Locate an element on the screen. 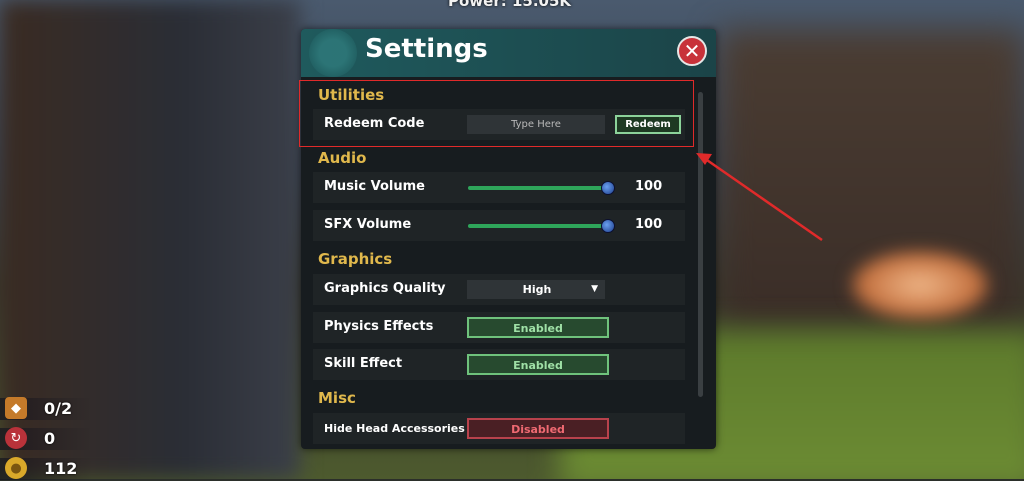 The height and width of the screenshot is (481, 1024). coin-icon: ● is located at coordinates (16, 468).